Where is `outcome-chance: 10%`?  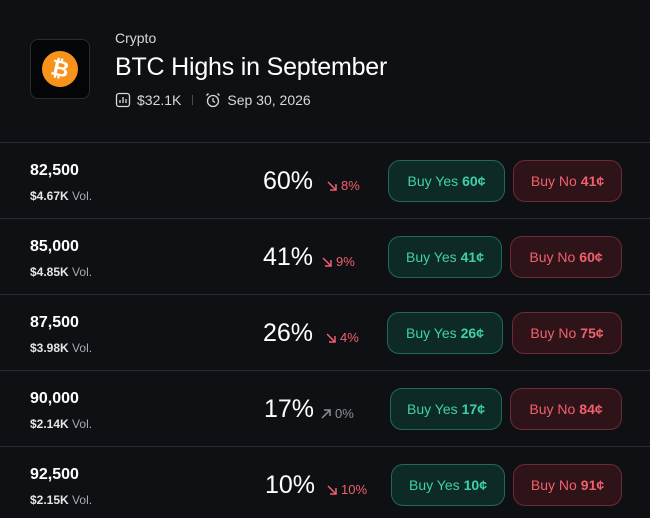 outcome-chance: 10% is located at coordinates (290, 485).